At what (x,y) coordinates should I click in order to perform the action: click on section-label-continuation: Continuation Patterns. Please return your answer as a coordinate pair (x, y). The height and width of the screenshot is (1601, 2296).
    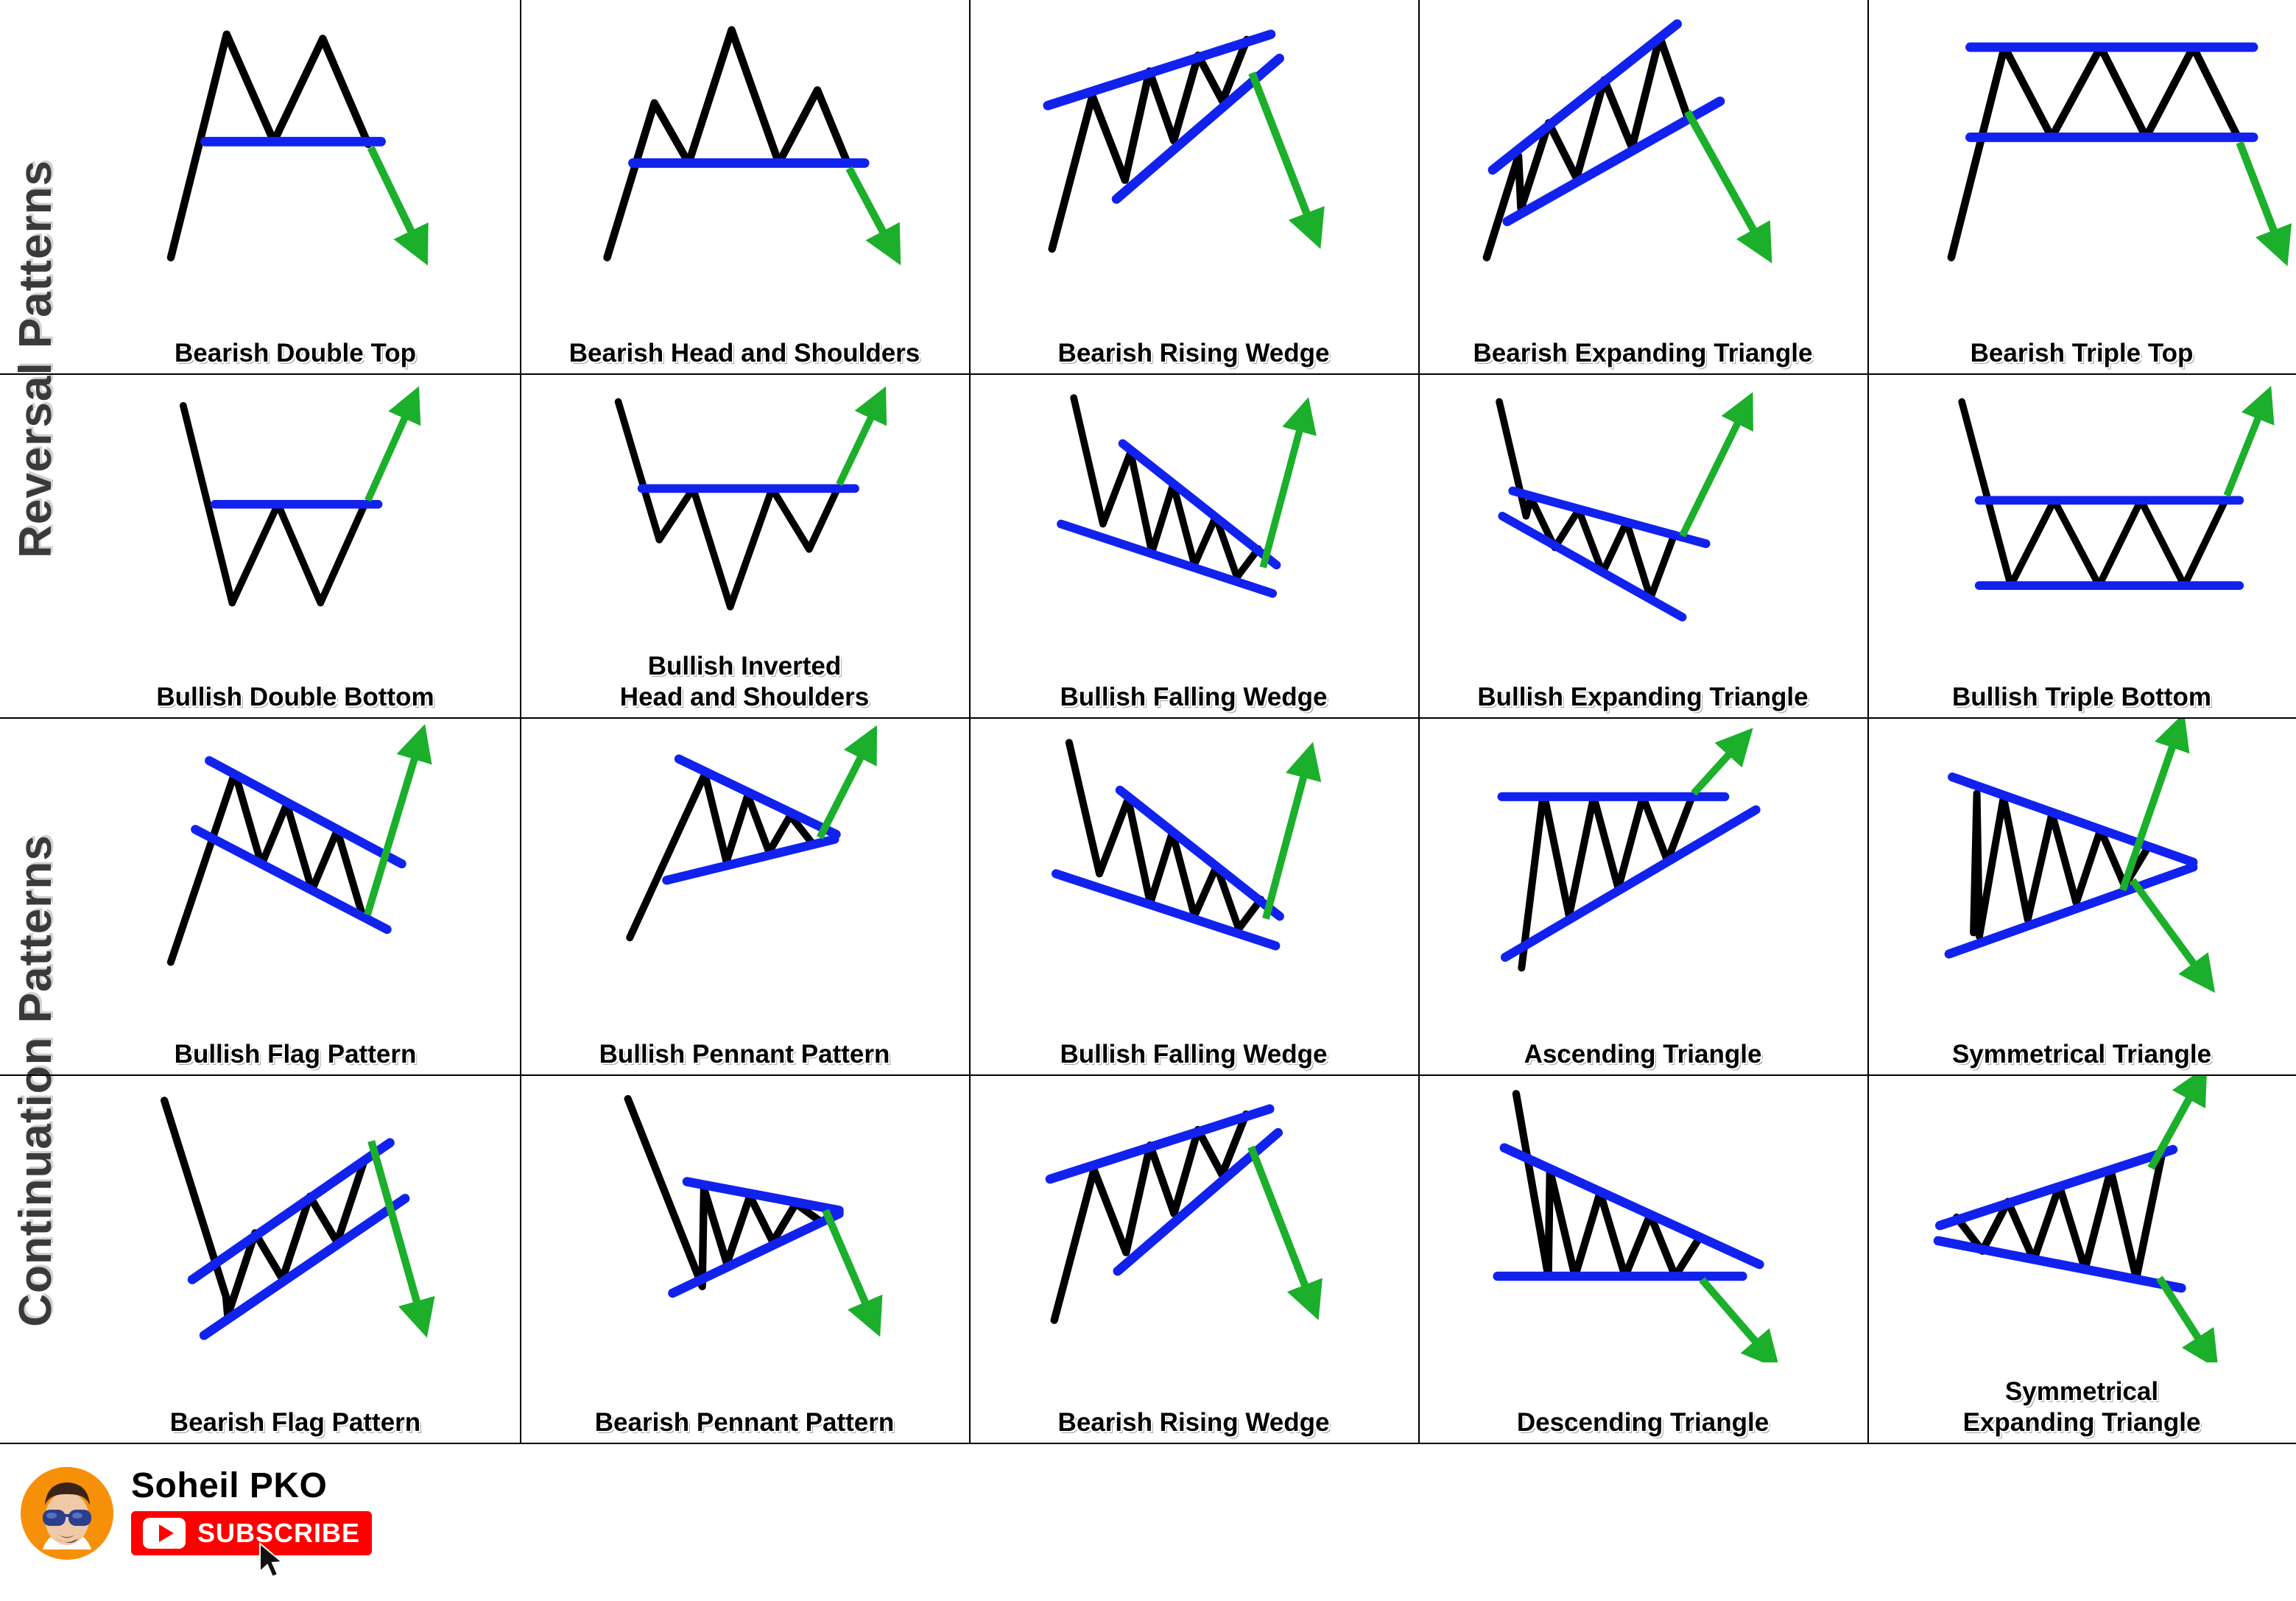
    Looking at the image, I should click on (35, 1081).